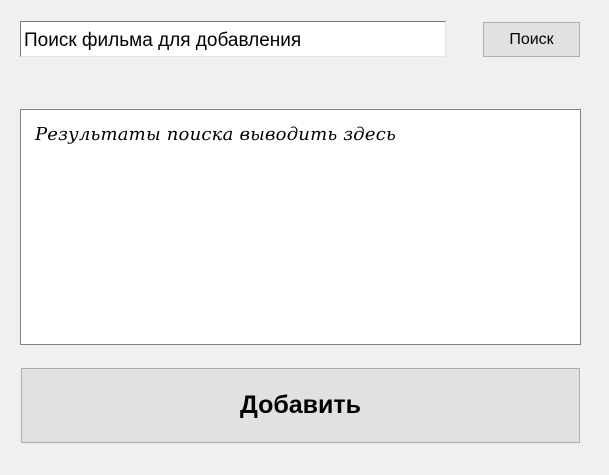  Describe the element at coordinates (531, 39) in the screenshot. I see `search-button: Поиск` at that location.